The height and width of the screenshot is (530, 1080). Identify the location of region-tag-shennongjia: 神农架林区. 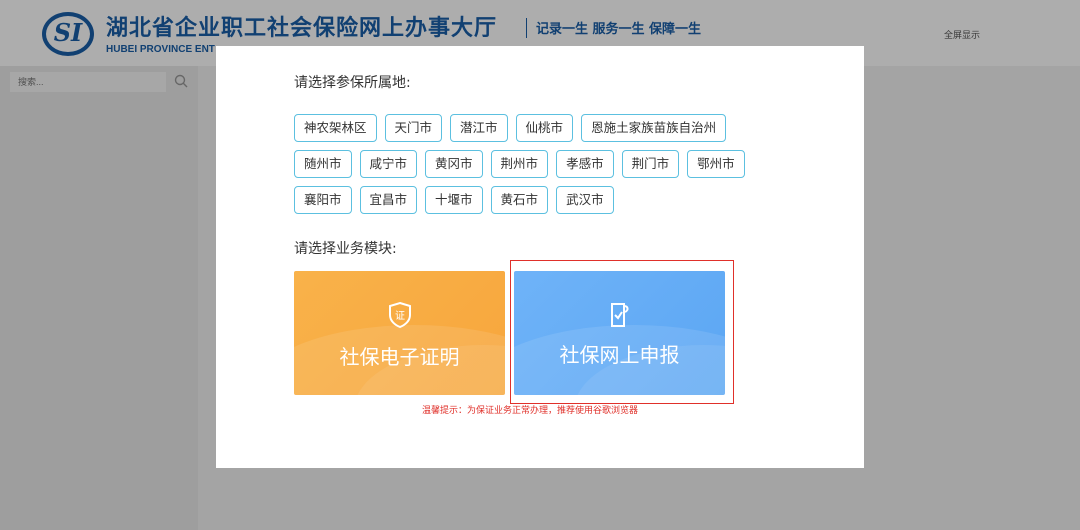
(335, 128).